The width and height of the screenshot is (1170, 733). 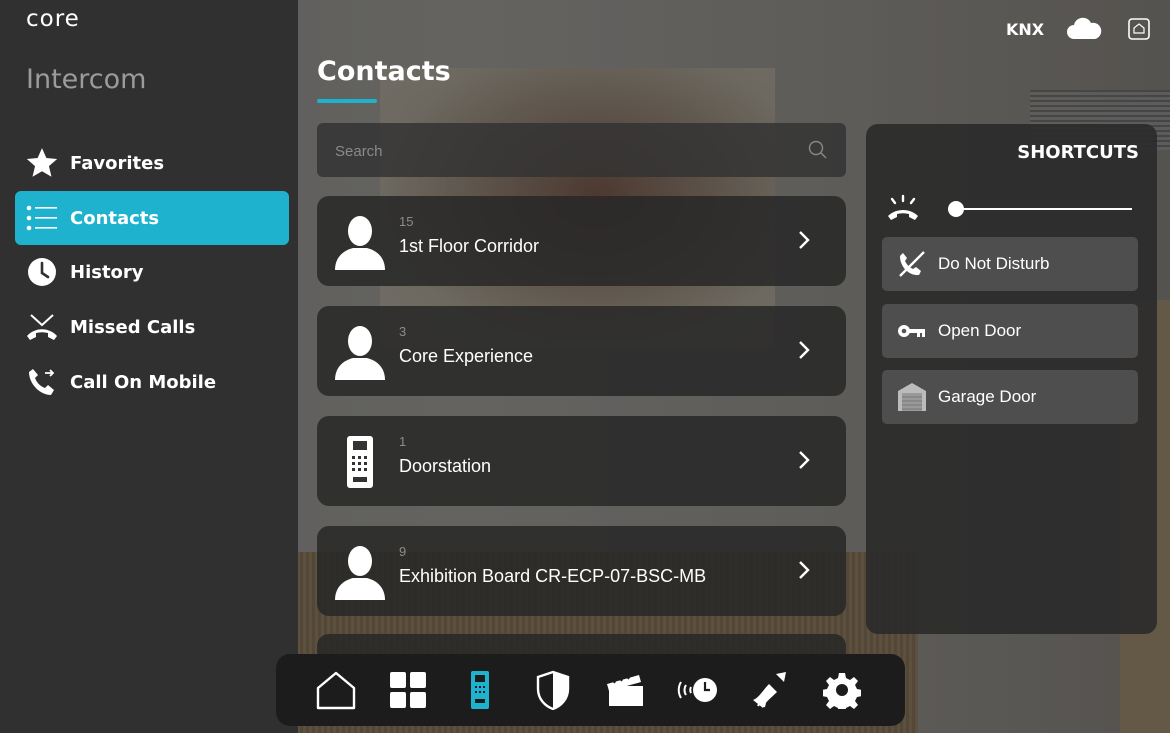 What do you see at coordinates (562, 151) in the screenshot?
I see `search-input` at bounding box center [562, 151].